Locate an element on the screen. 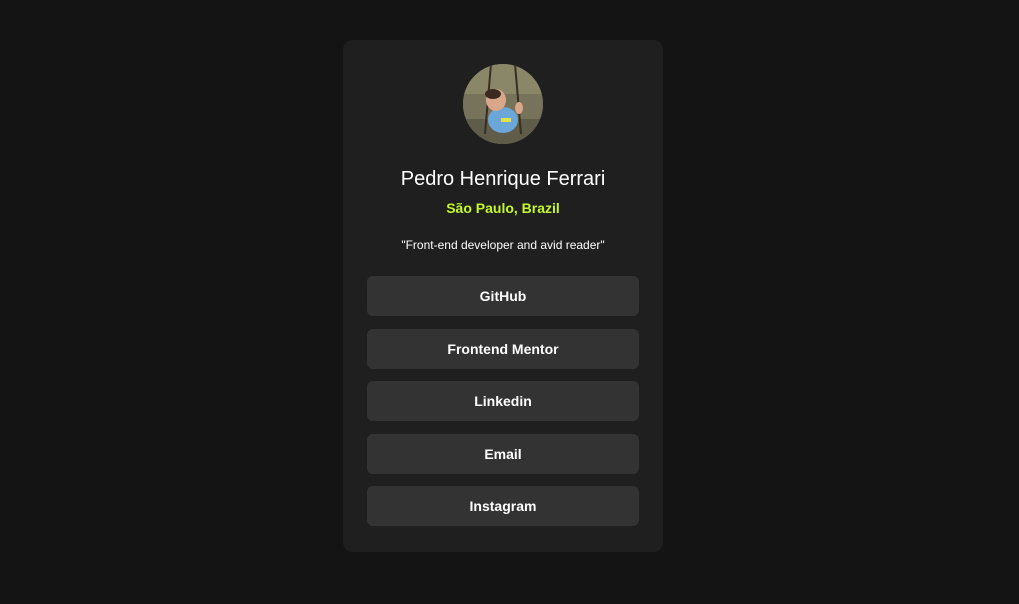 Image resolution: width=1019 pixels, height=604 pixels. linkedin-link-button: Linkedin is located at coordinates (503, 401).